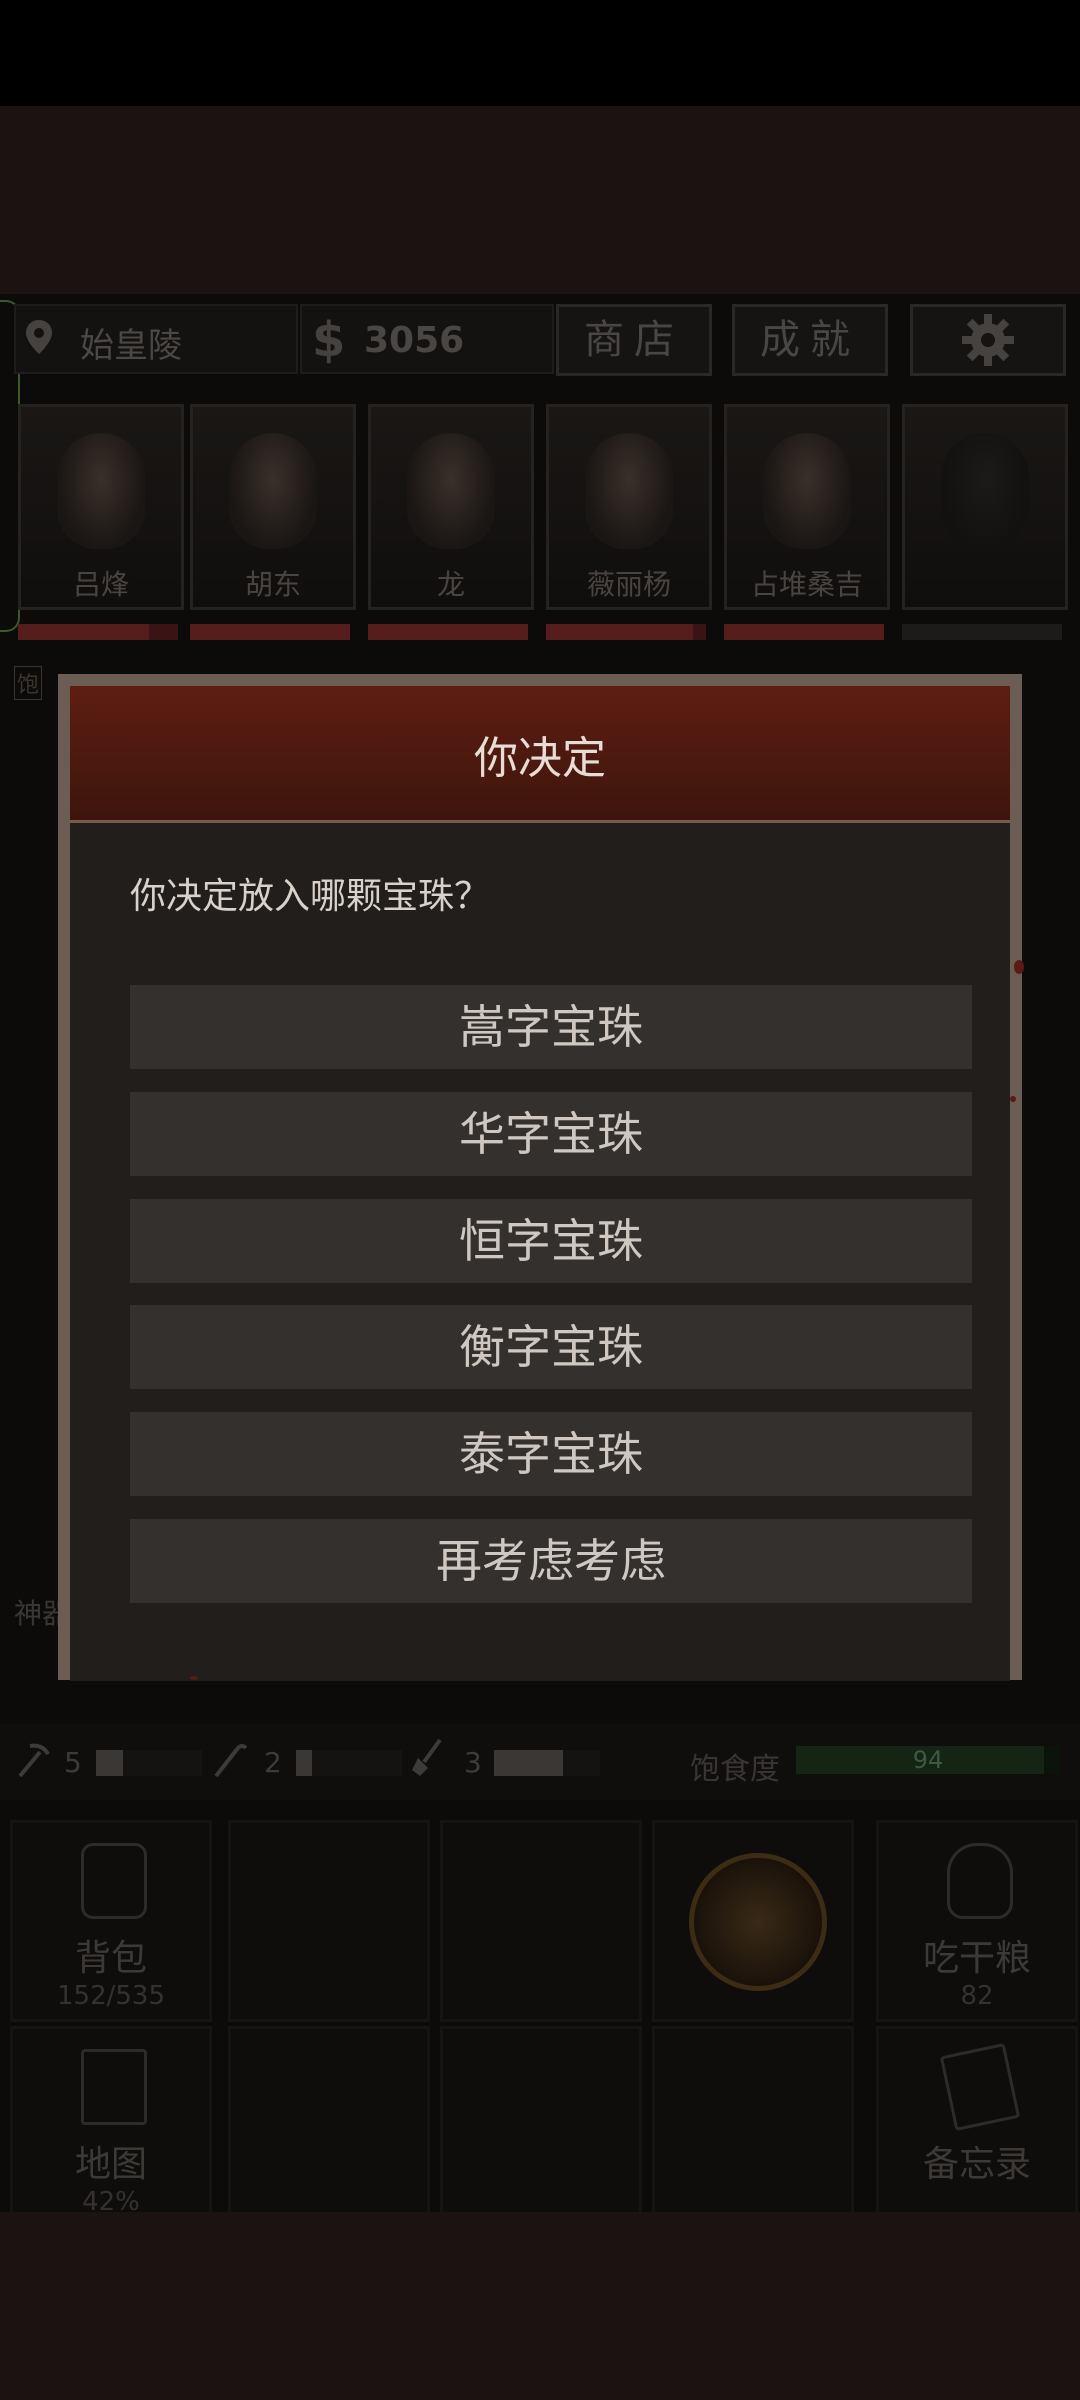 Image resolution: width=1080 pixels, height=2400 pixels. I want to click on gear-icon, so click(988, 340).